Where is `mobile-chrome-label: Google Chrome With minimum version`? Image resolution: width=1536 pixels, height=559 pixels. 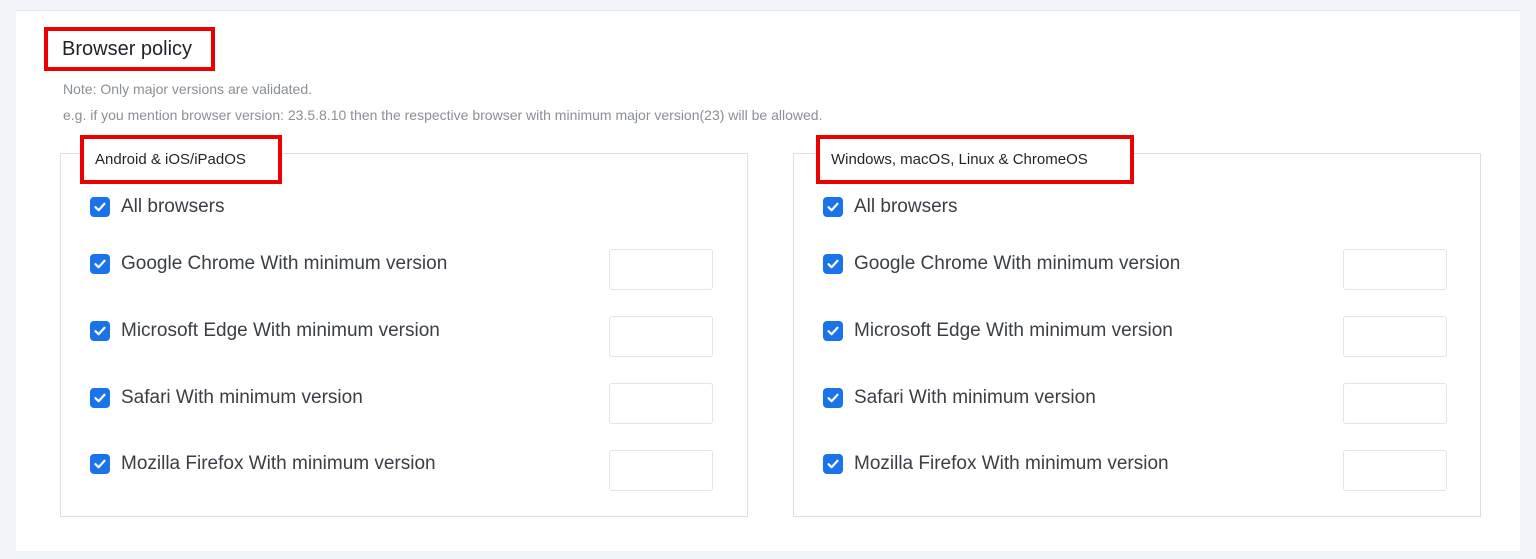
mobile-chrome-label: Google Chrome With minimum version is located at coordinates (284, 263).